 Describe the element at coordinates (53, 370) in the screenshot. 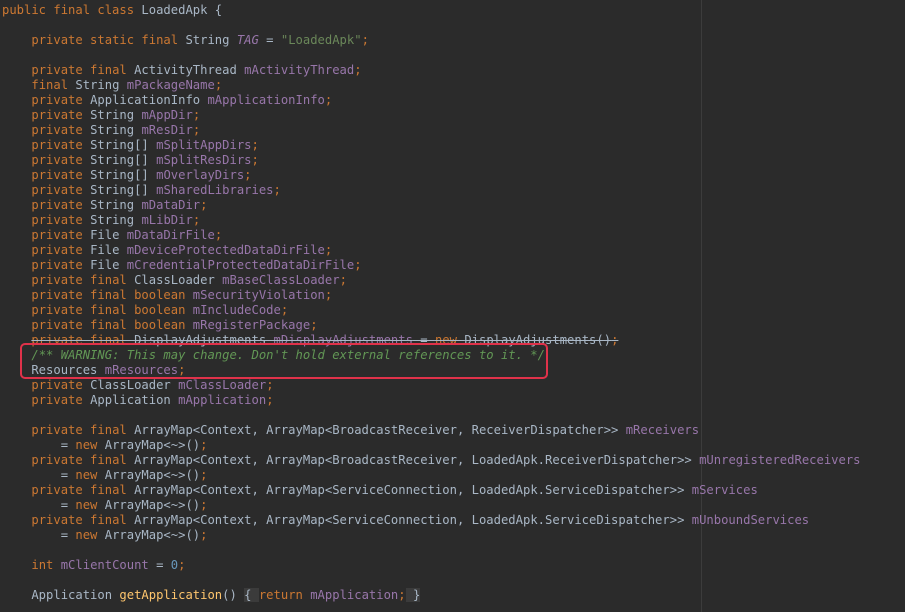

I see `code-token: Resources` at that location.